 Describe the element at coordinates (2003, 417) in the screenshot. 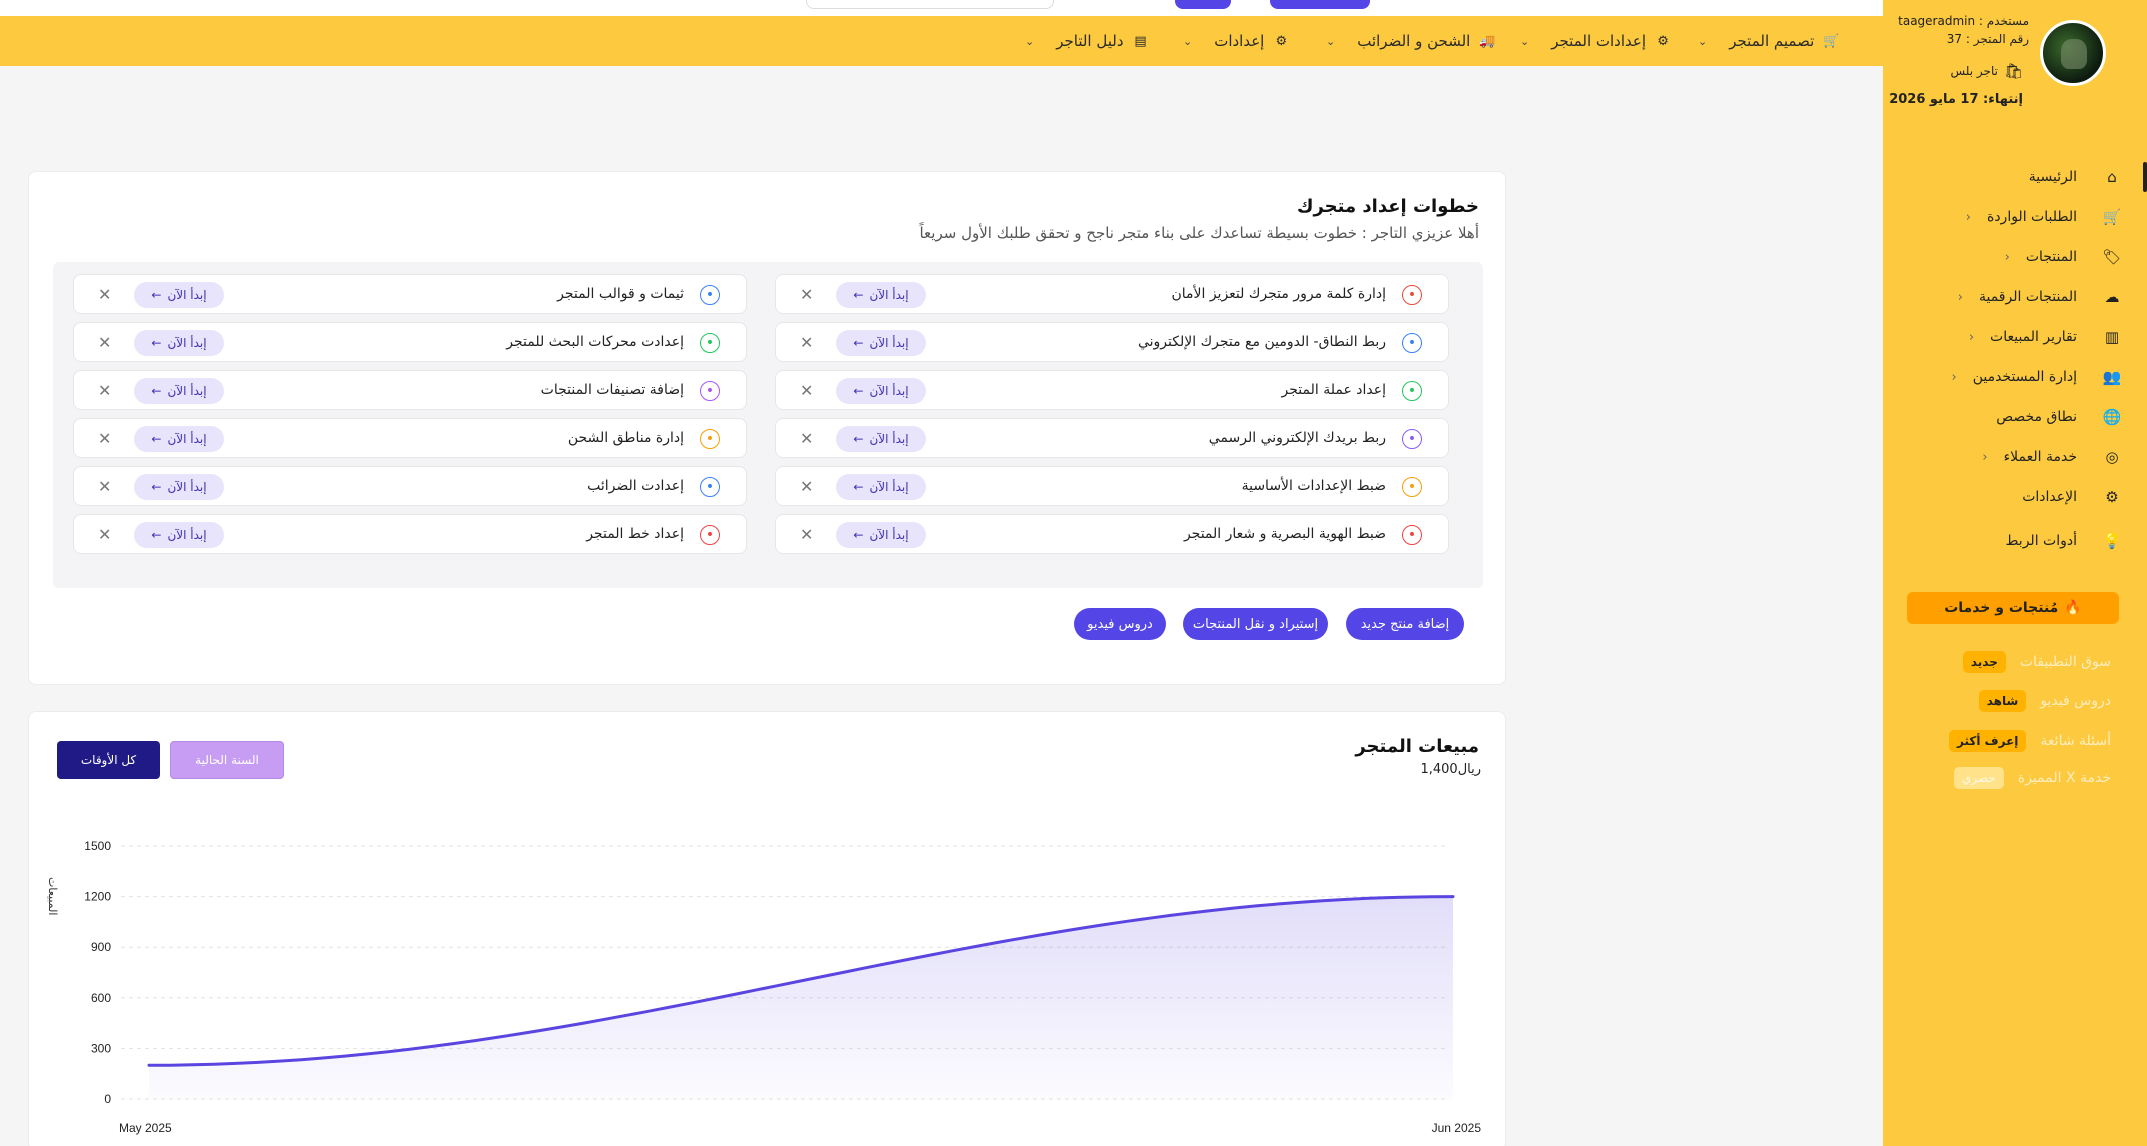

I see `sidebar-item-custom-domain: 🌐 نطاق مخصص` at that location.